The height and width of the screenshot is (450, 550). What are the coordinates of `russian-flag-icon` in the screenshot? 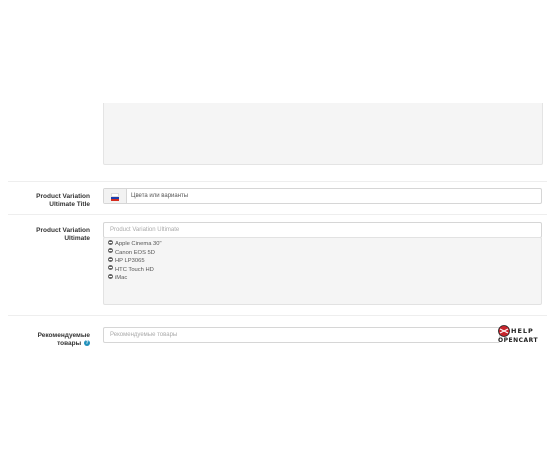 It's located at (115, 197).